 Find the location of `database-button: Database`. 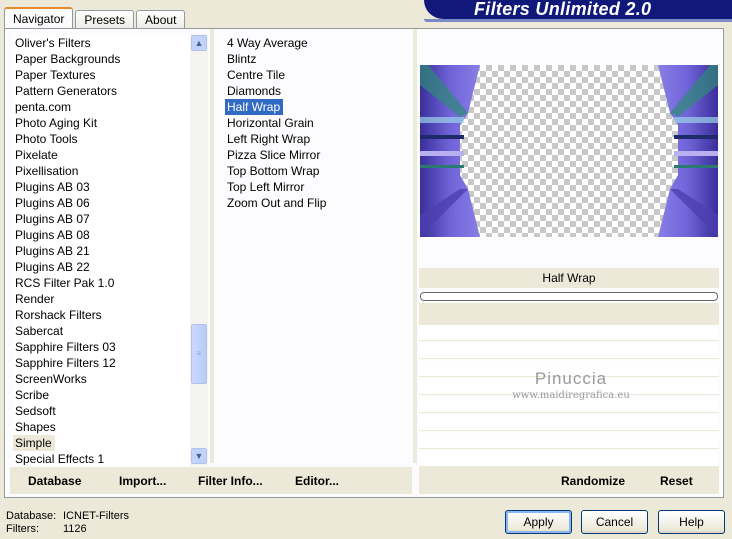

database-button: Database is located at coordinates (54, 481).